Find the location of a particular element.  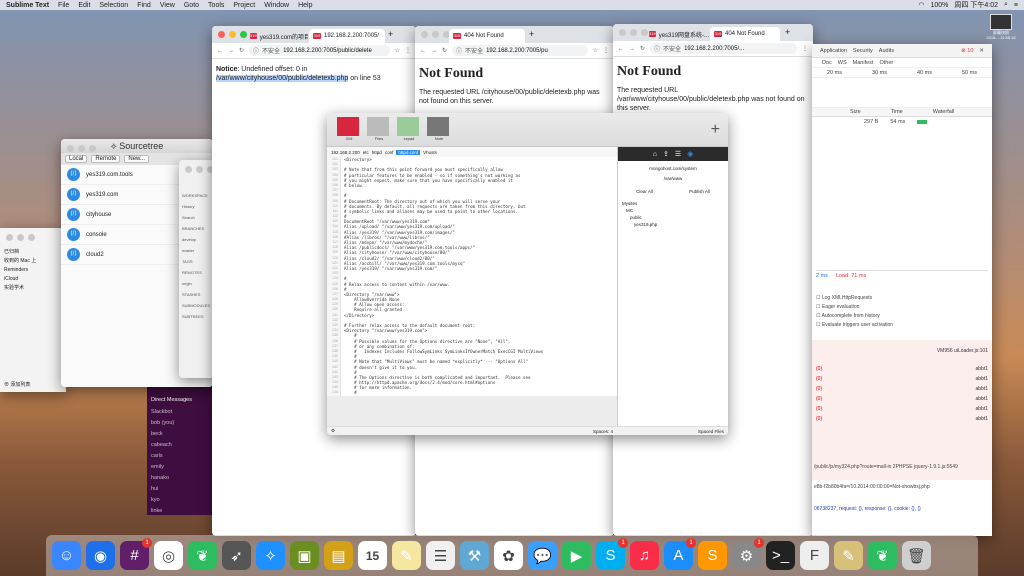

notes-list-item: 实验学术 is located at coordinates (20, 288).